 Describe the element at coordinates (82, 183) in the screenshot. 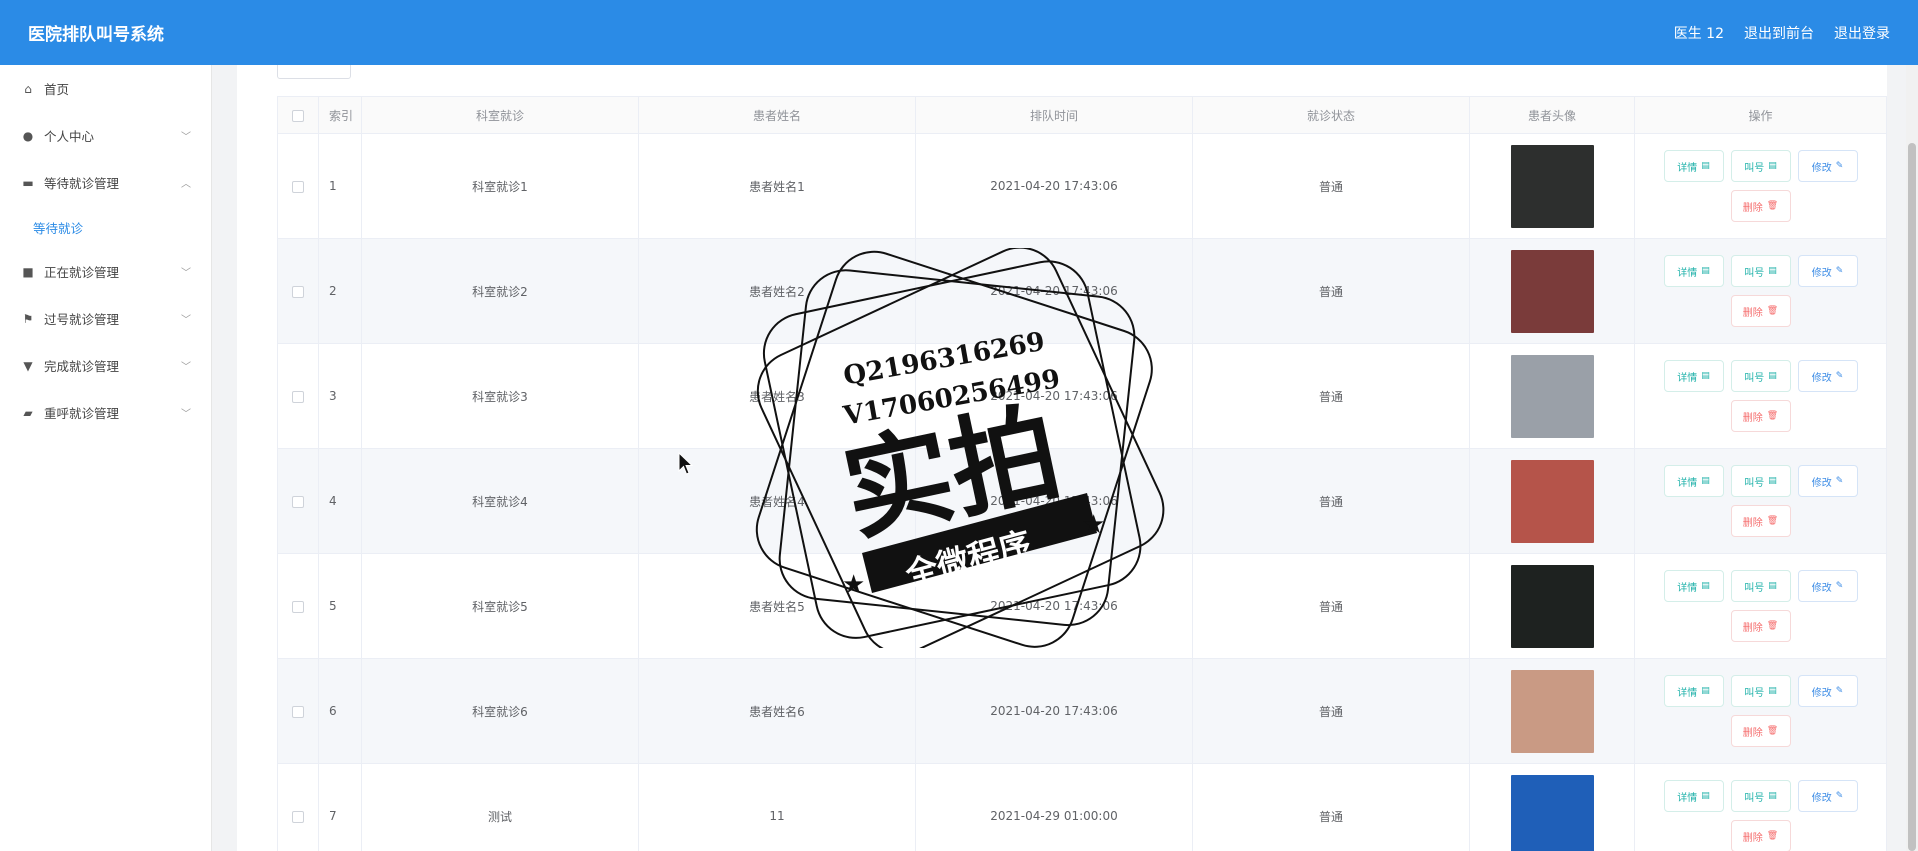

I see `sidebar-item-label: 等待就诊管理` at that location.